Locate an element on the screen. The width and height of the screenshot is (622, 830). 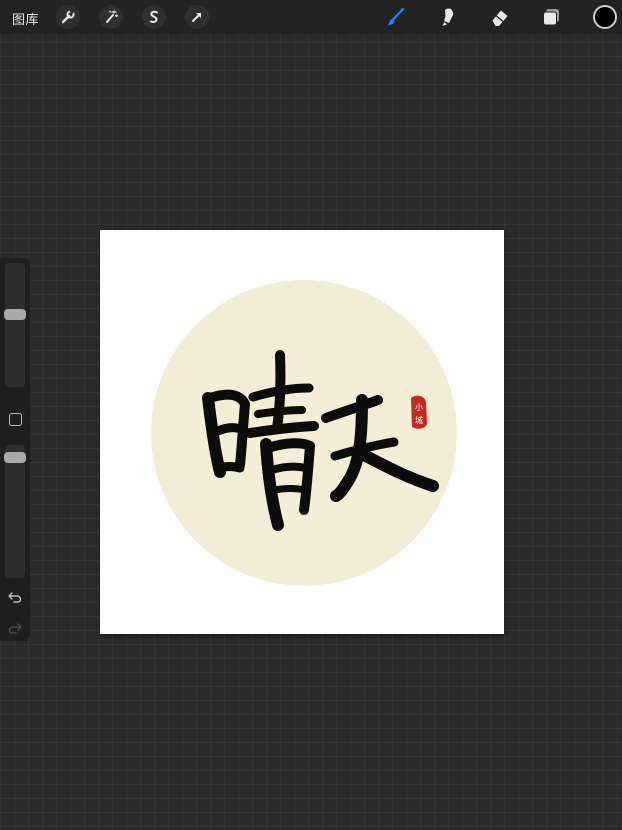
seal-text-bottom: 城 is located at coordinates (419, 420).